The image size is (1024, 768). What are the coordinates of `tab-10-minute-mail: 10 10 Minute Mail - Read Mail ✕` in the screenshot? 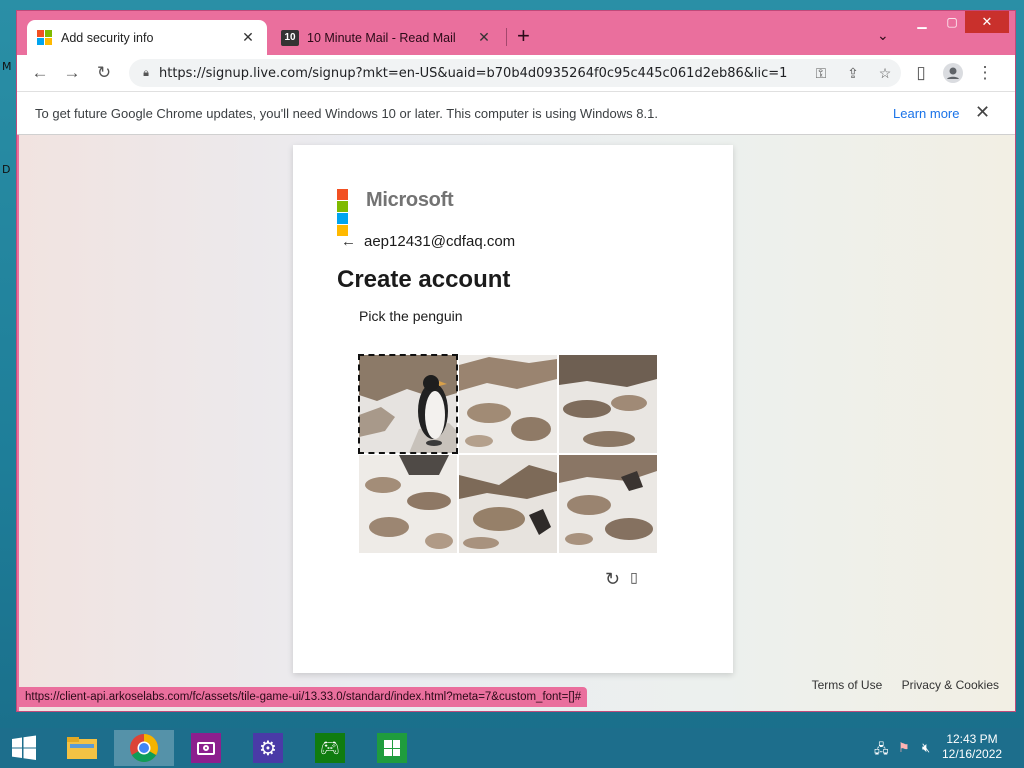 It's located at (387, 37).